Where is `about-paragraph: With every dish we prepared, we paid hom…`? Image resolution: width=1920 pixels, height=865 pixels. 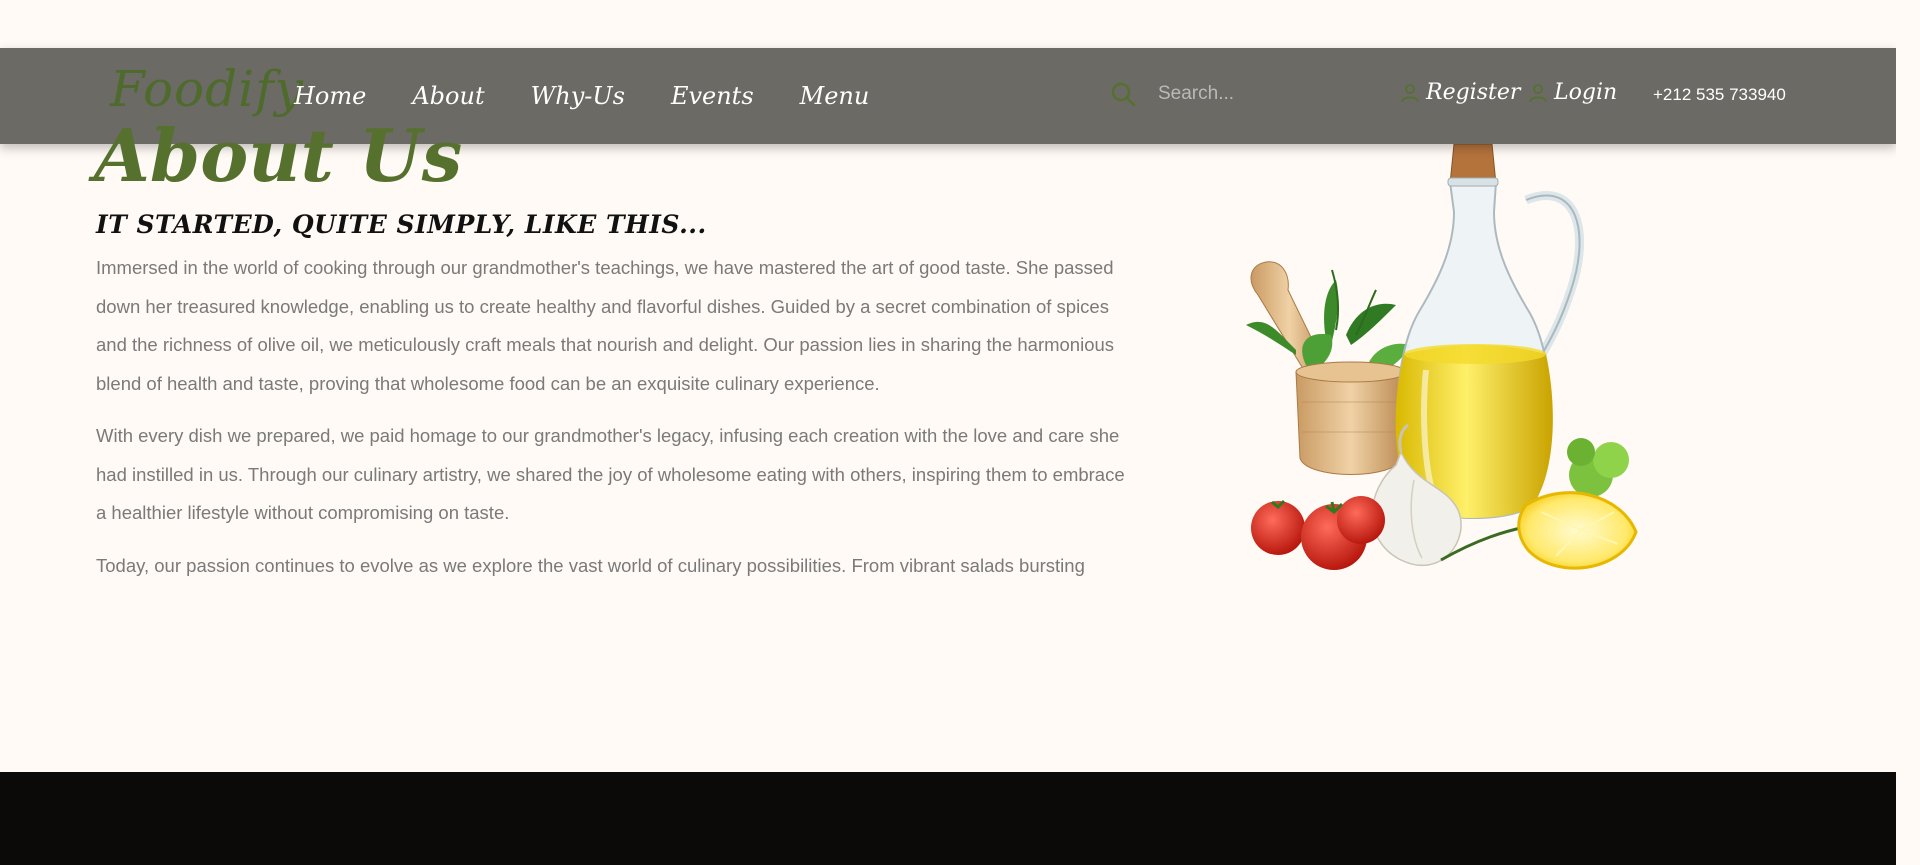
about-paragraph: With every dish we prepared, we paid hom… is located at coordinates (610, 474).